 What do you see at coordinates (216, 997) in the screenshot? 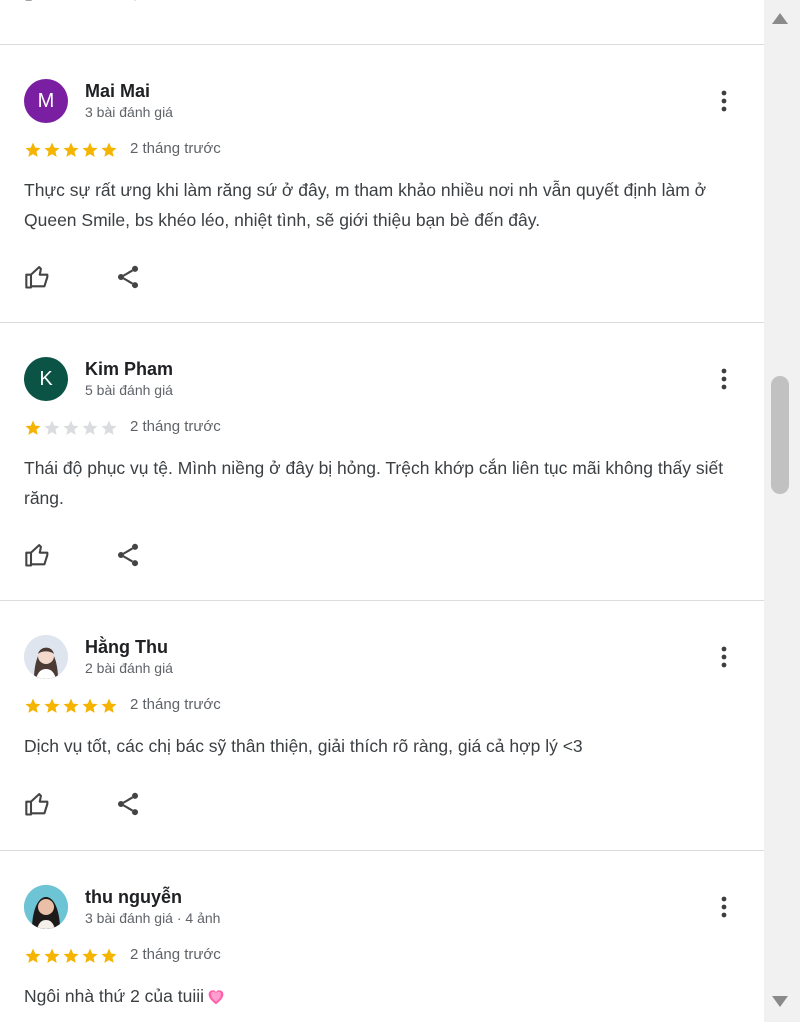
I see `heart-emoji-icon` at bounding box center [216, 997].